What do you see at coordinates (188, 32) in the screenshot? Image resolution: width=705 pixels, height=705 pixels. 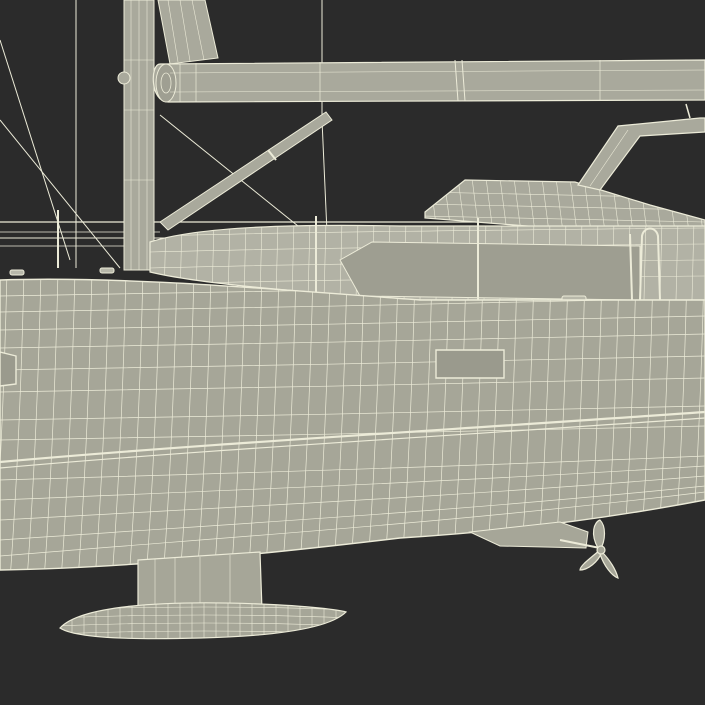 I see `mainsail-furl` at bounding box center [188, 32].